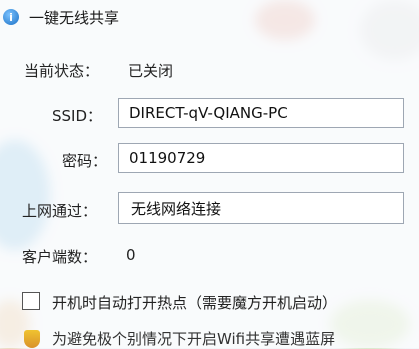 This screenshot has height=349, width=419. What do you see at coordinates (74, 17) in the screenshot?
I see `window-title: 一键无线共享` at bounding box center [74, 17].